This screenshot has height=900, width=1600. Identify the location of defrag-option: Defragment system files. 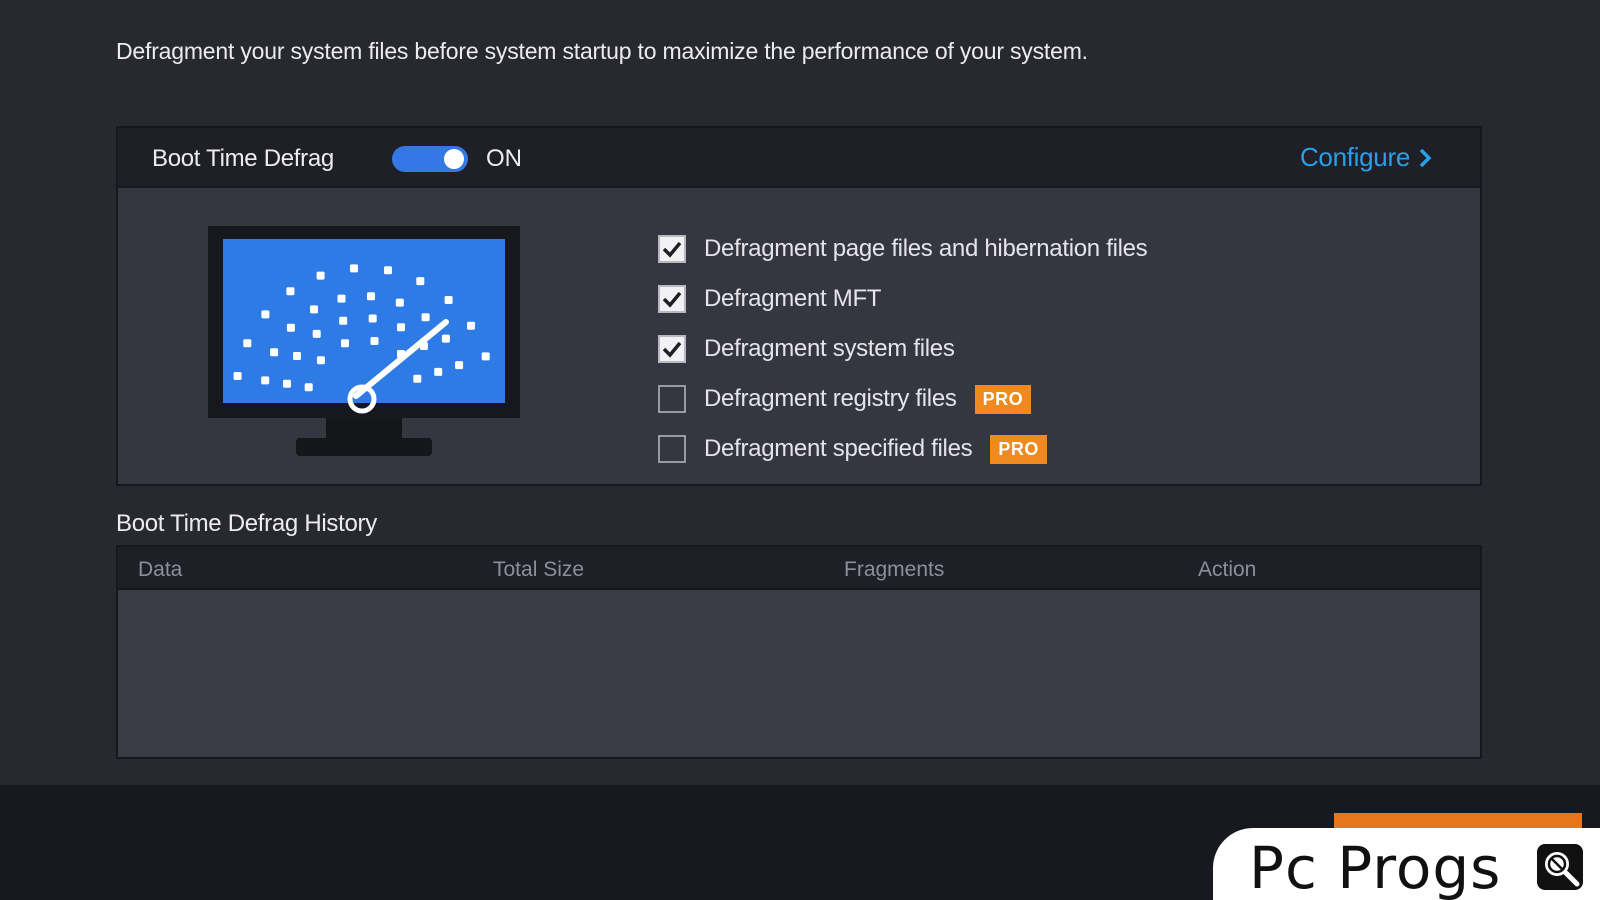
(902, 349).